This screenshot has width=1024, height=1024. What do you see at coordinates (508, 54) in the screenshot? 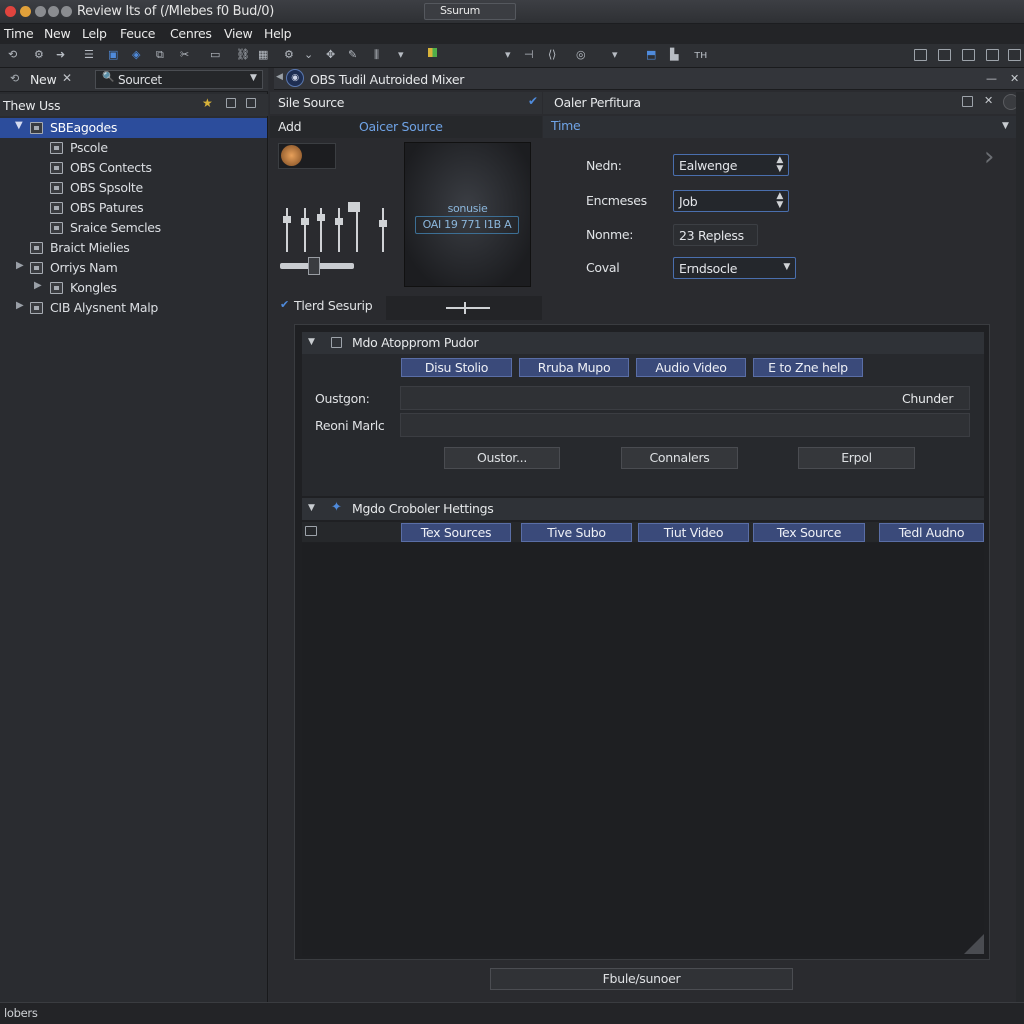
I see `scene-dropdown-icon: ▾` at bounding box center [508, 54].